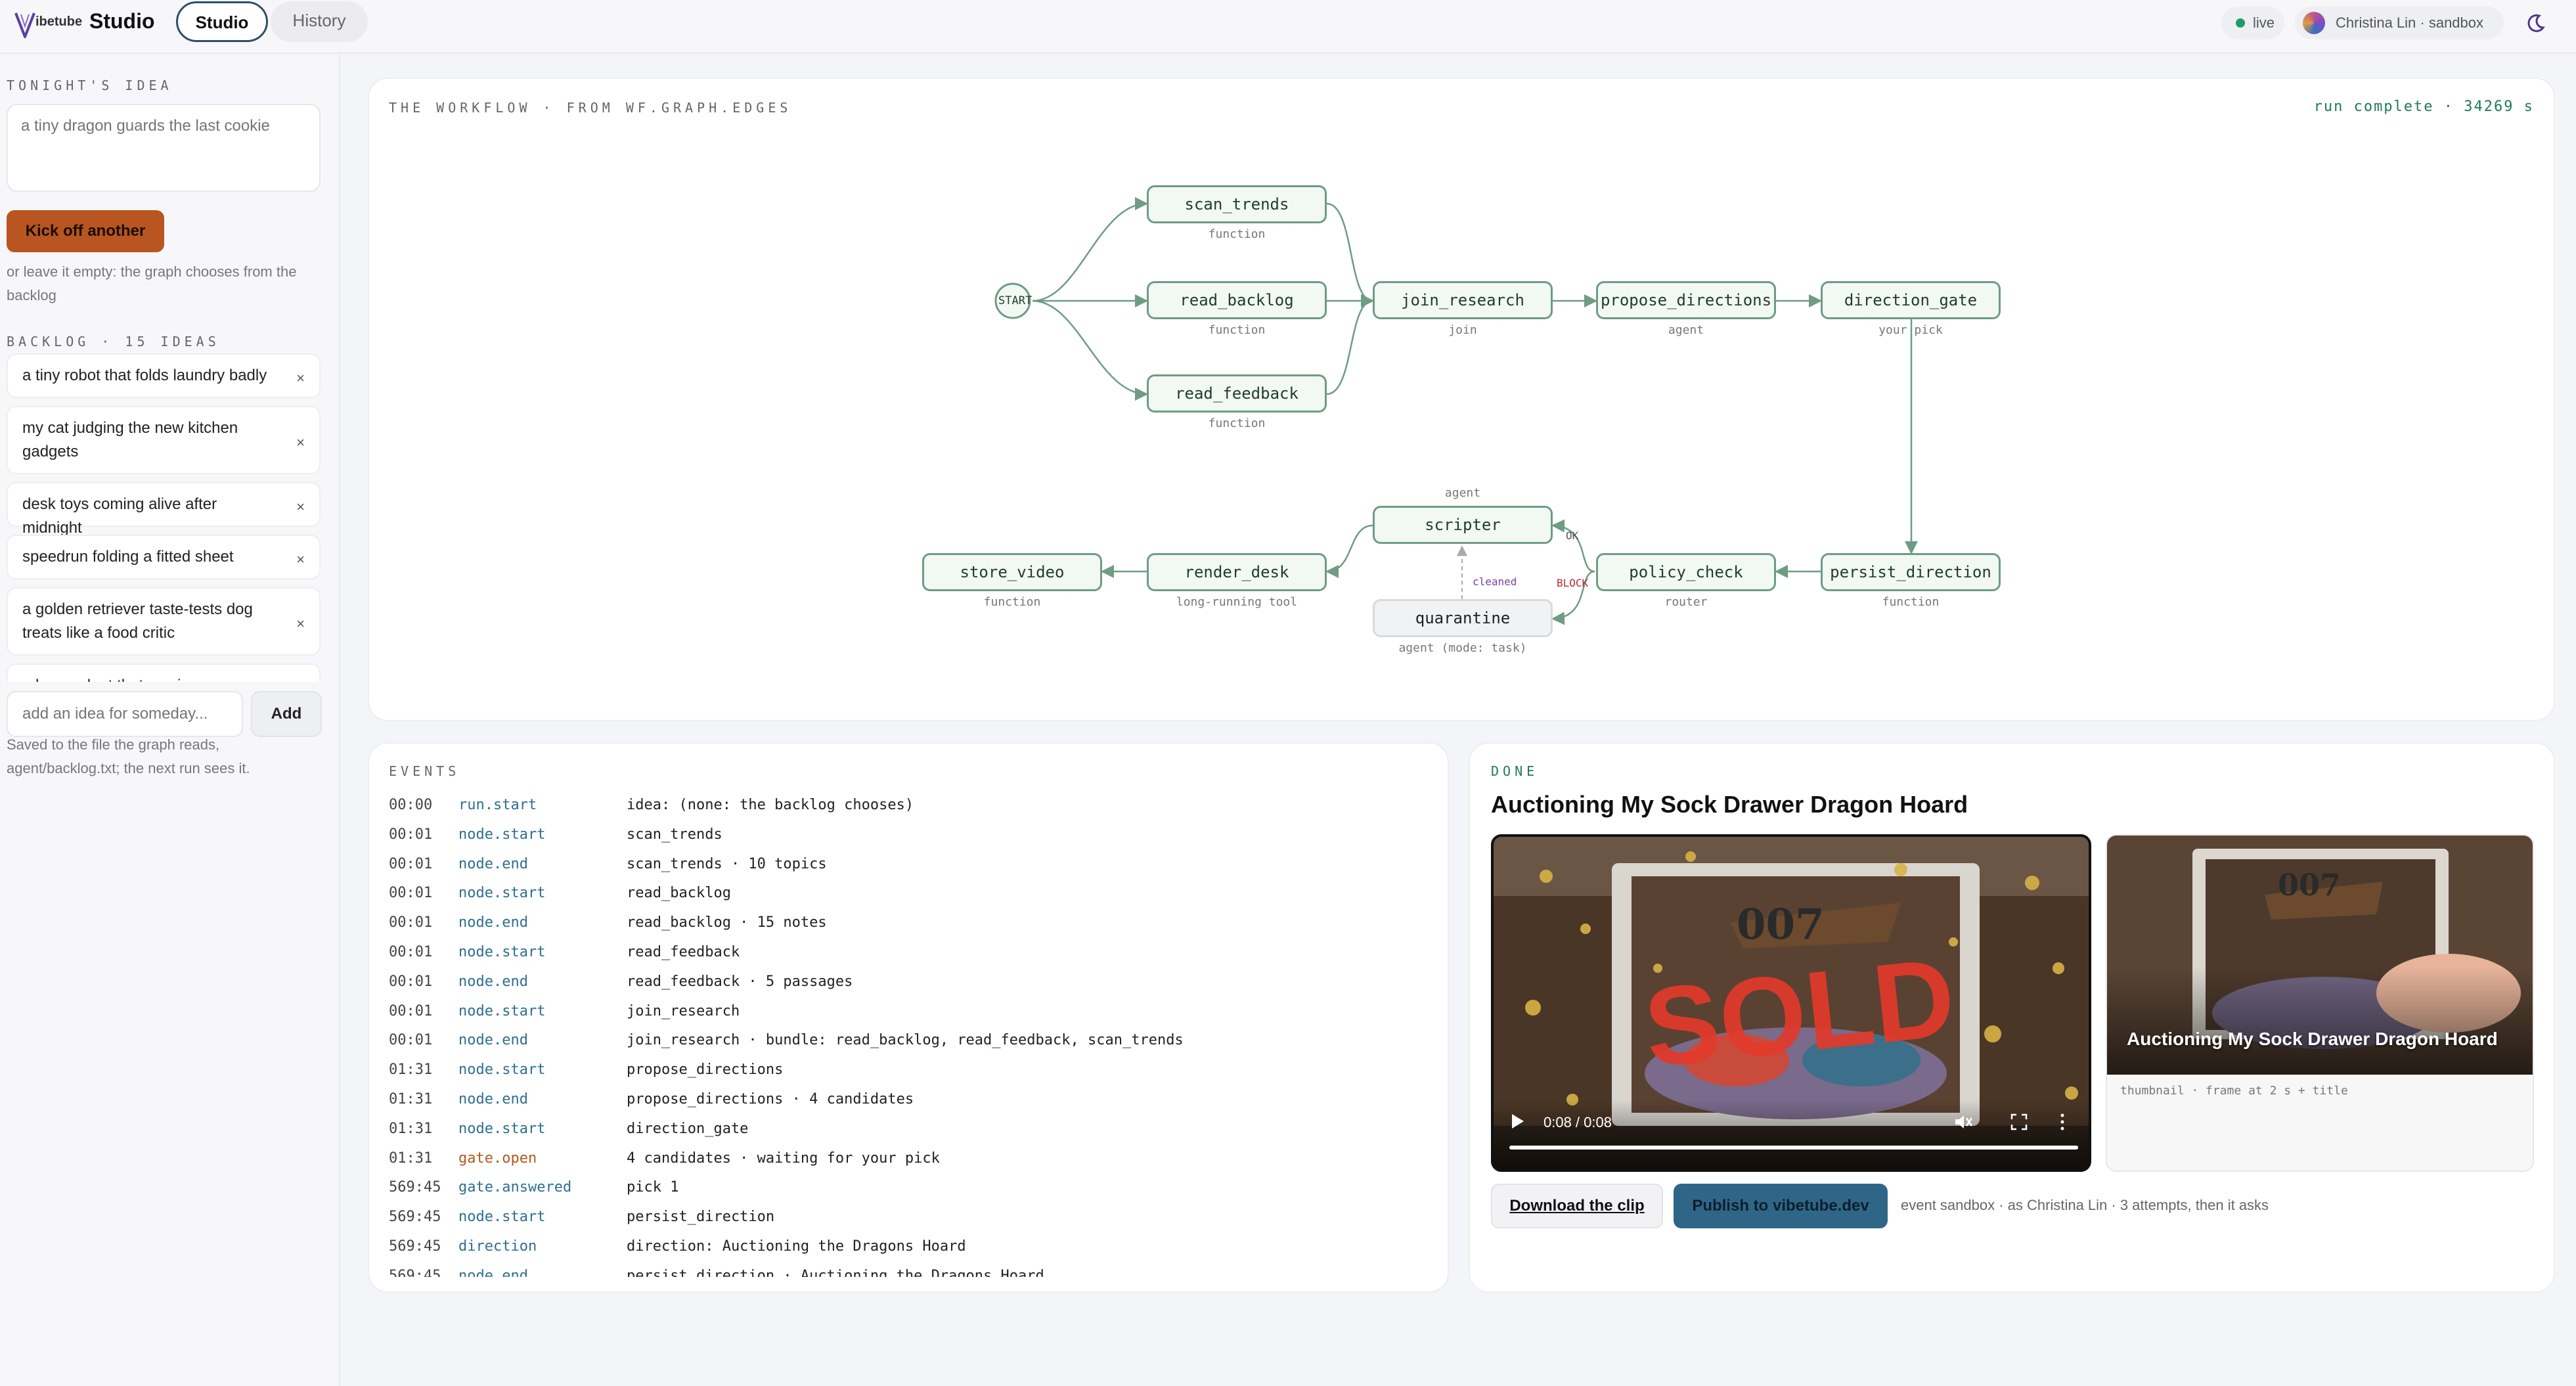  What do you see at coordinates (2062, 1122) in the screenshot?
I see `more-options-icon` at bounding box center [2062, 1122].